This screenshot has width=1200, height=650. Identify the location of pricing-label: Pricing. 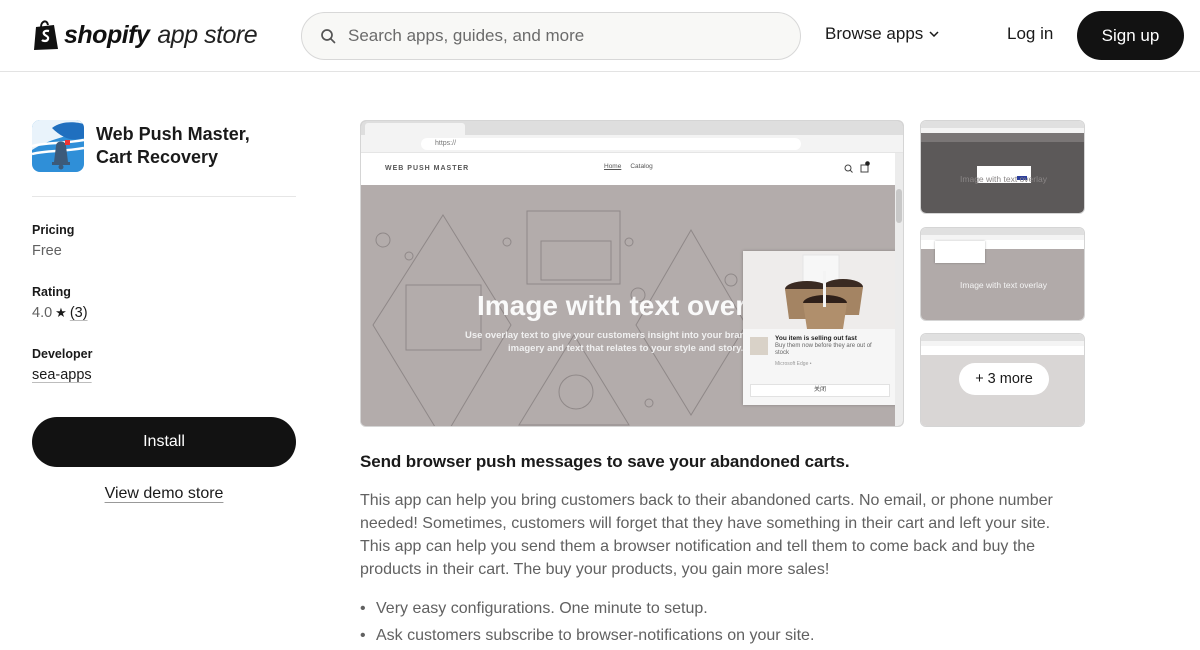
(53, 230).